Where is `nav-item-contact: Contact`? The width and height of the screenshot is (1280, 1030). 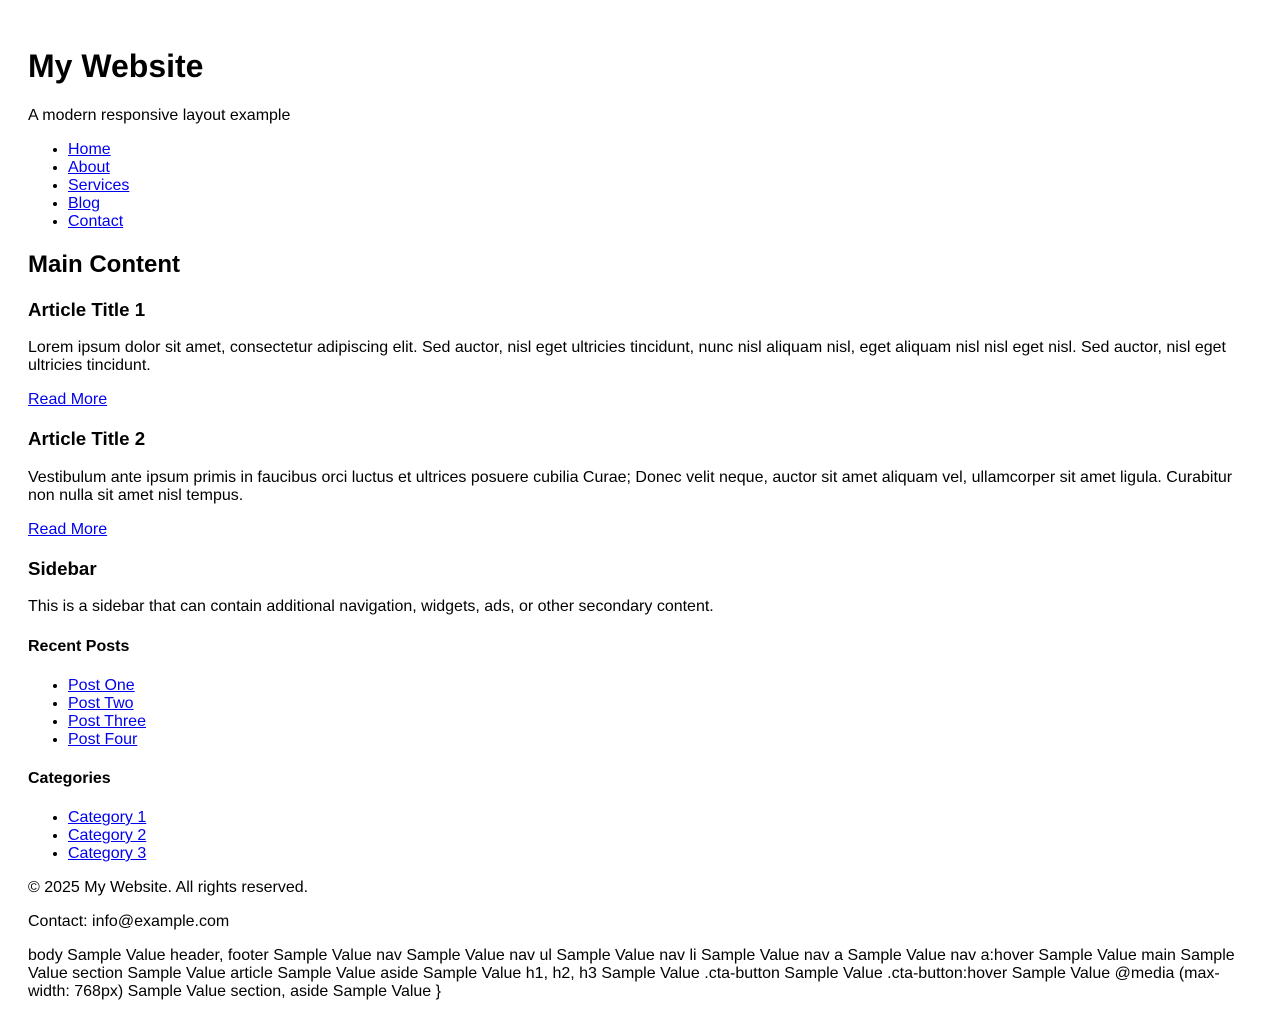 nav-item-contact: Contact is located at coordinates (98, 222).